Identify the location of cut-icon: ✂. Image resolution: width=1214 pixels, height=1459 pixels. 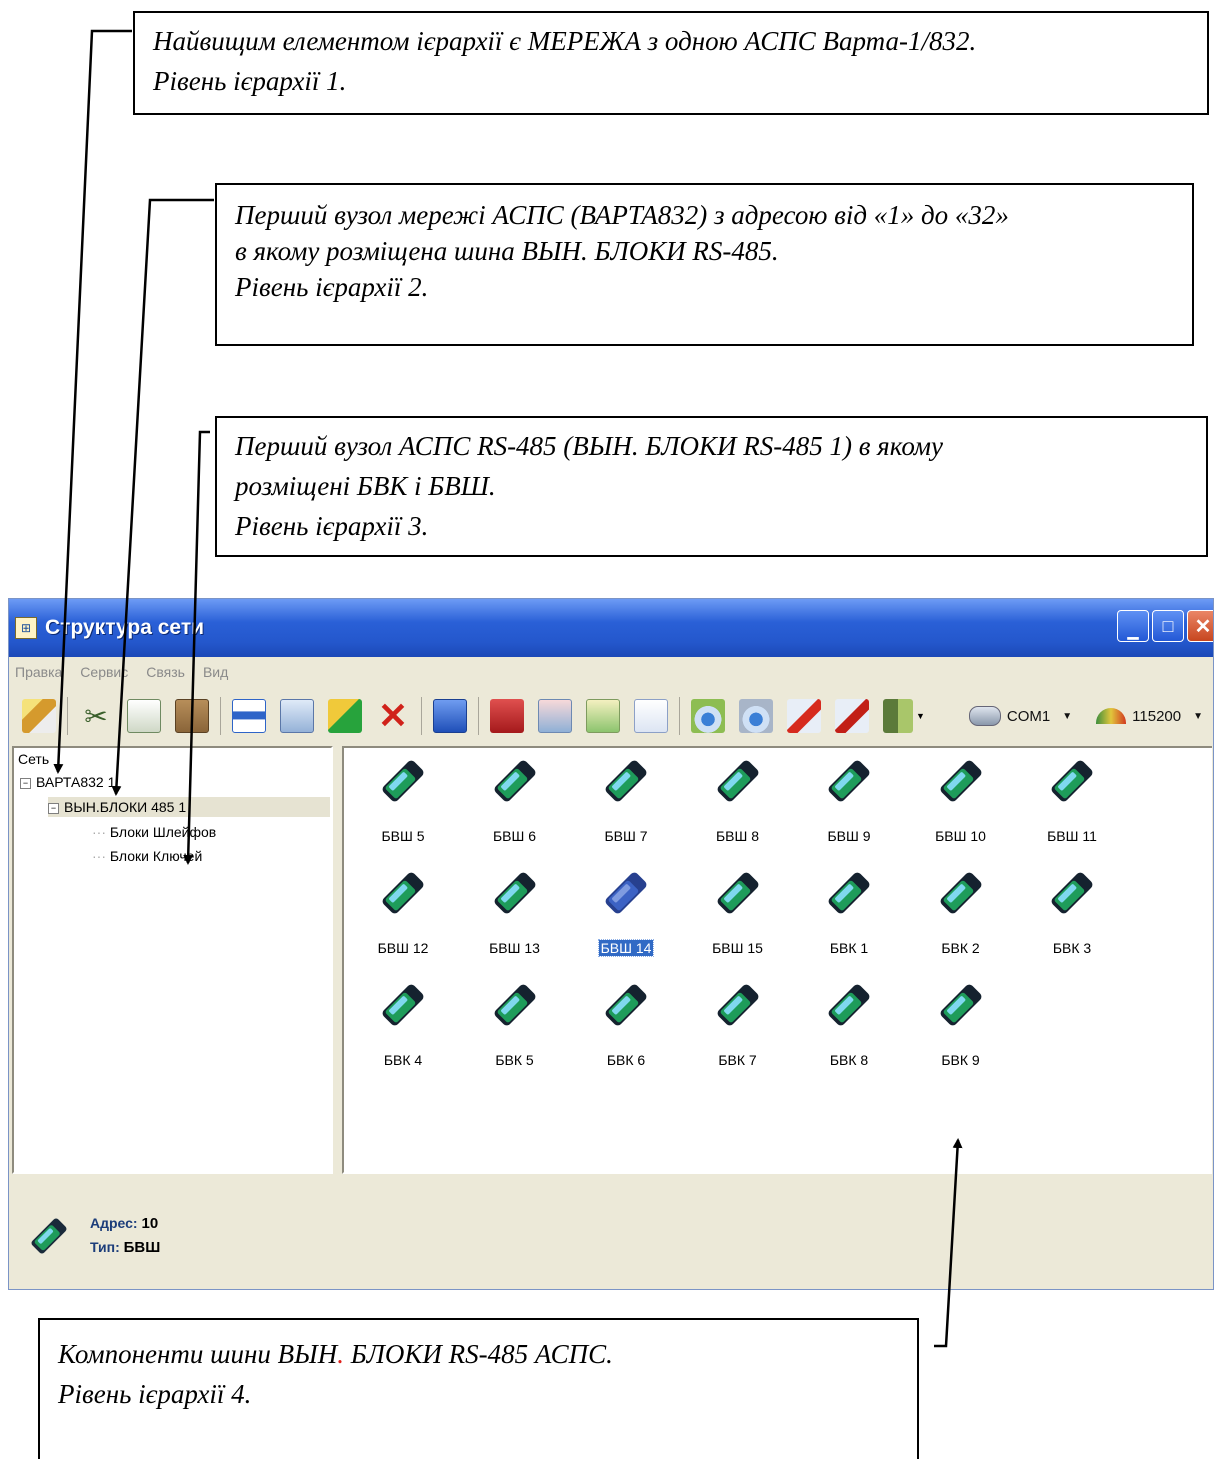
(96, 716).